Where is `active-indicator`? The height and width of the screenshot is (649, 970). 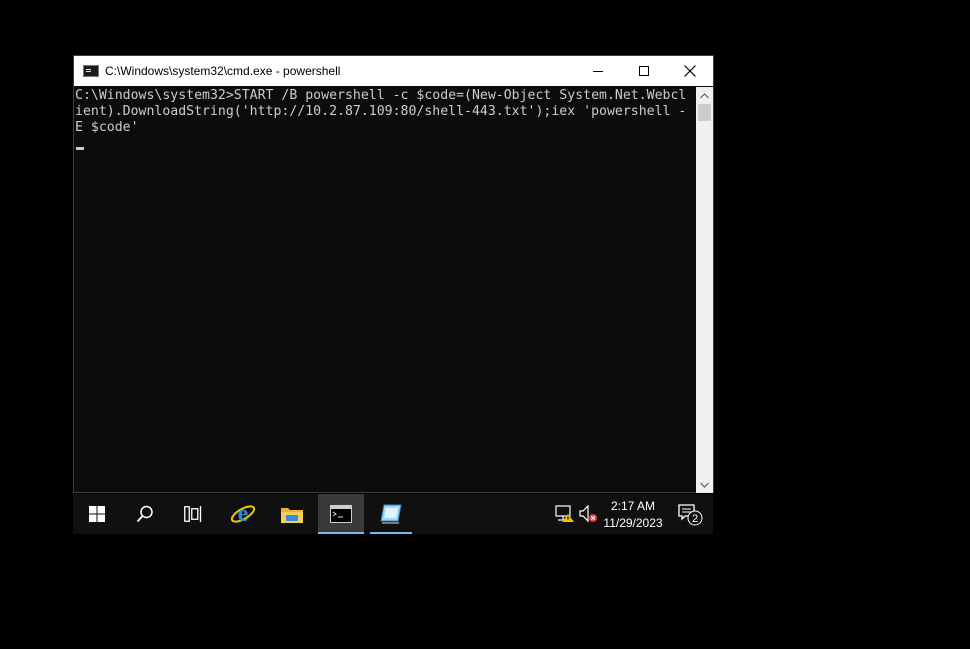
active-indicator is located at coordinates (341, 533).